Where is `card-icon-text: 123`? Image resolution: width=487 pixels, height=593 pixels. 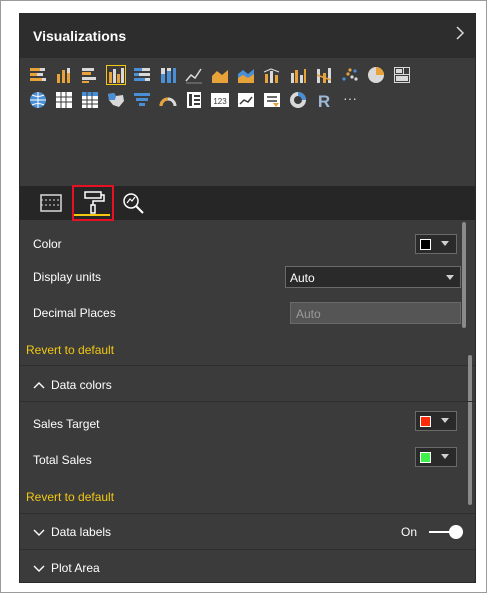
card-icon-text: 123 is located at coordinates (220, 101).